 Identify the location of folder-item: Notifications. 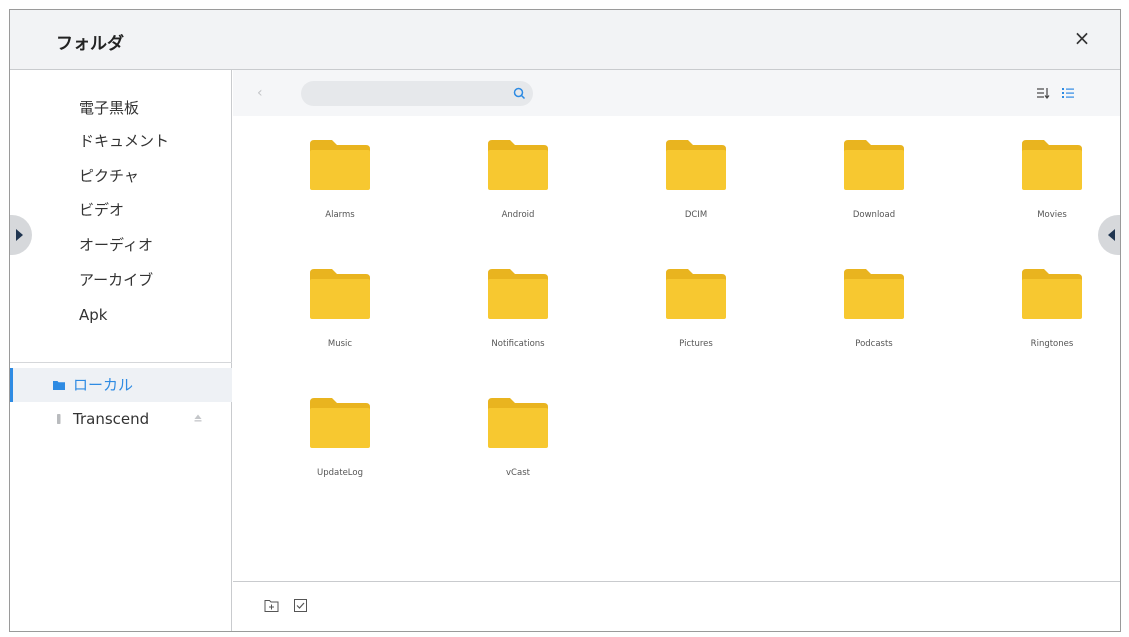
(518, 297).